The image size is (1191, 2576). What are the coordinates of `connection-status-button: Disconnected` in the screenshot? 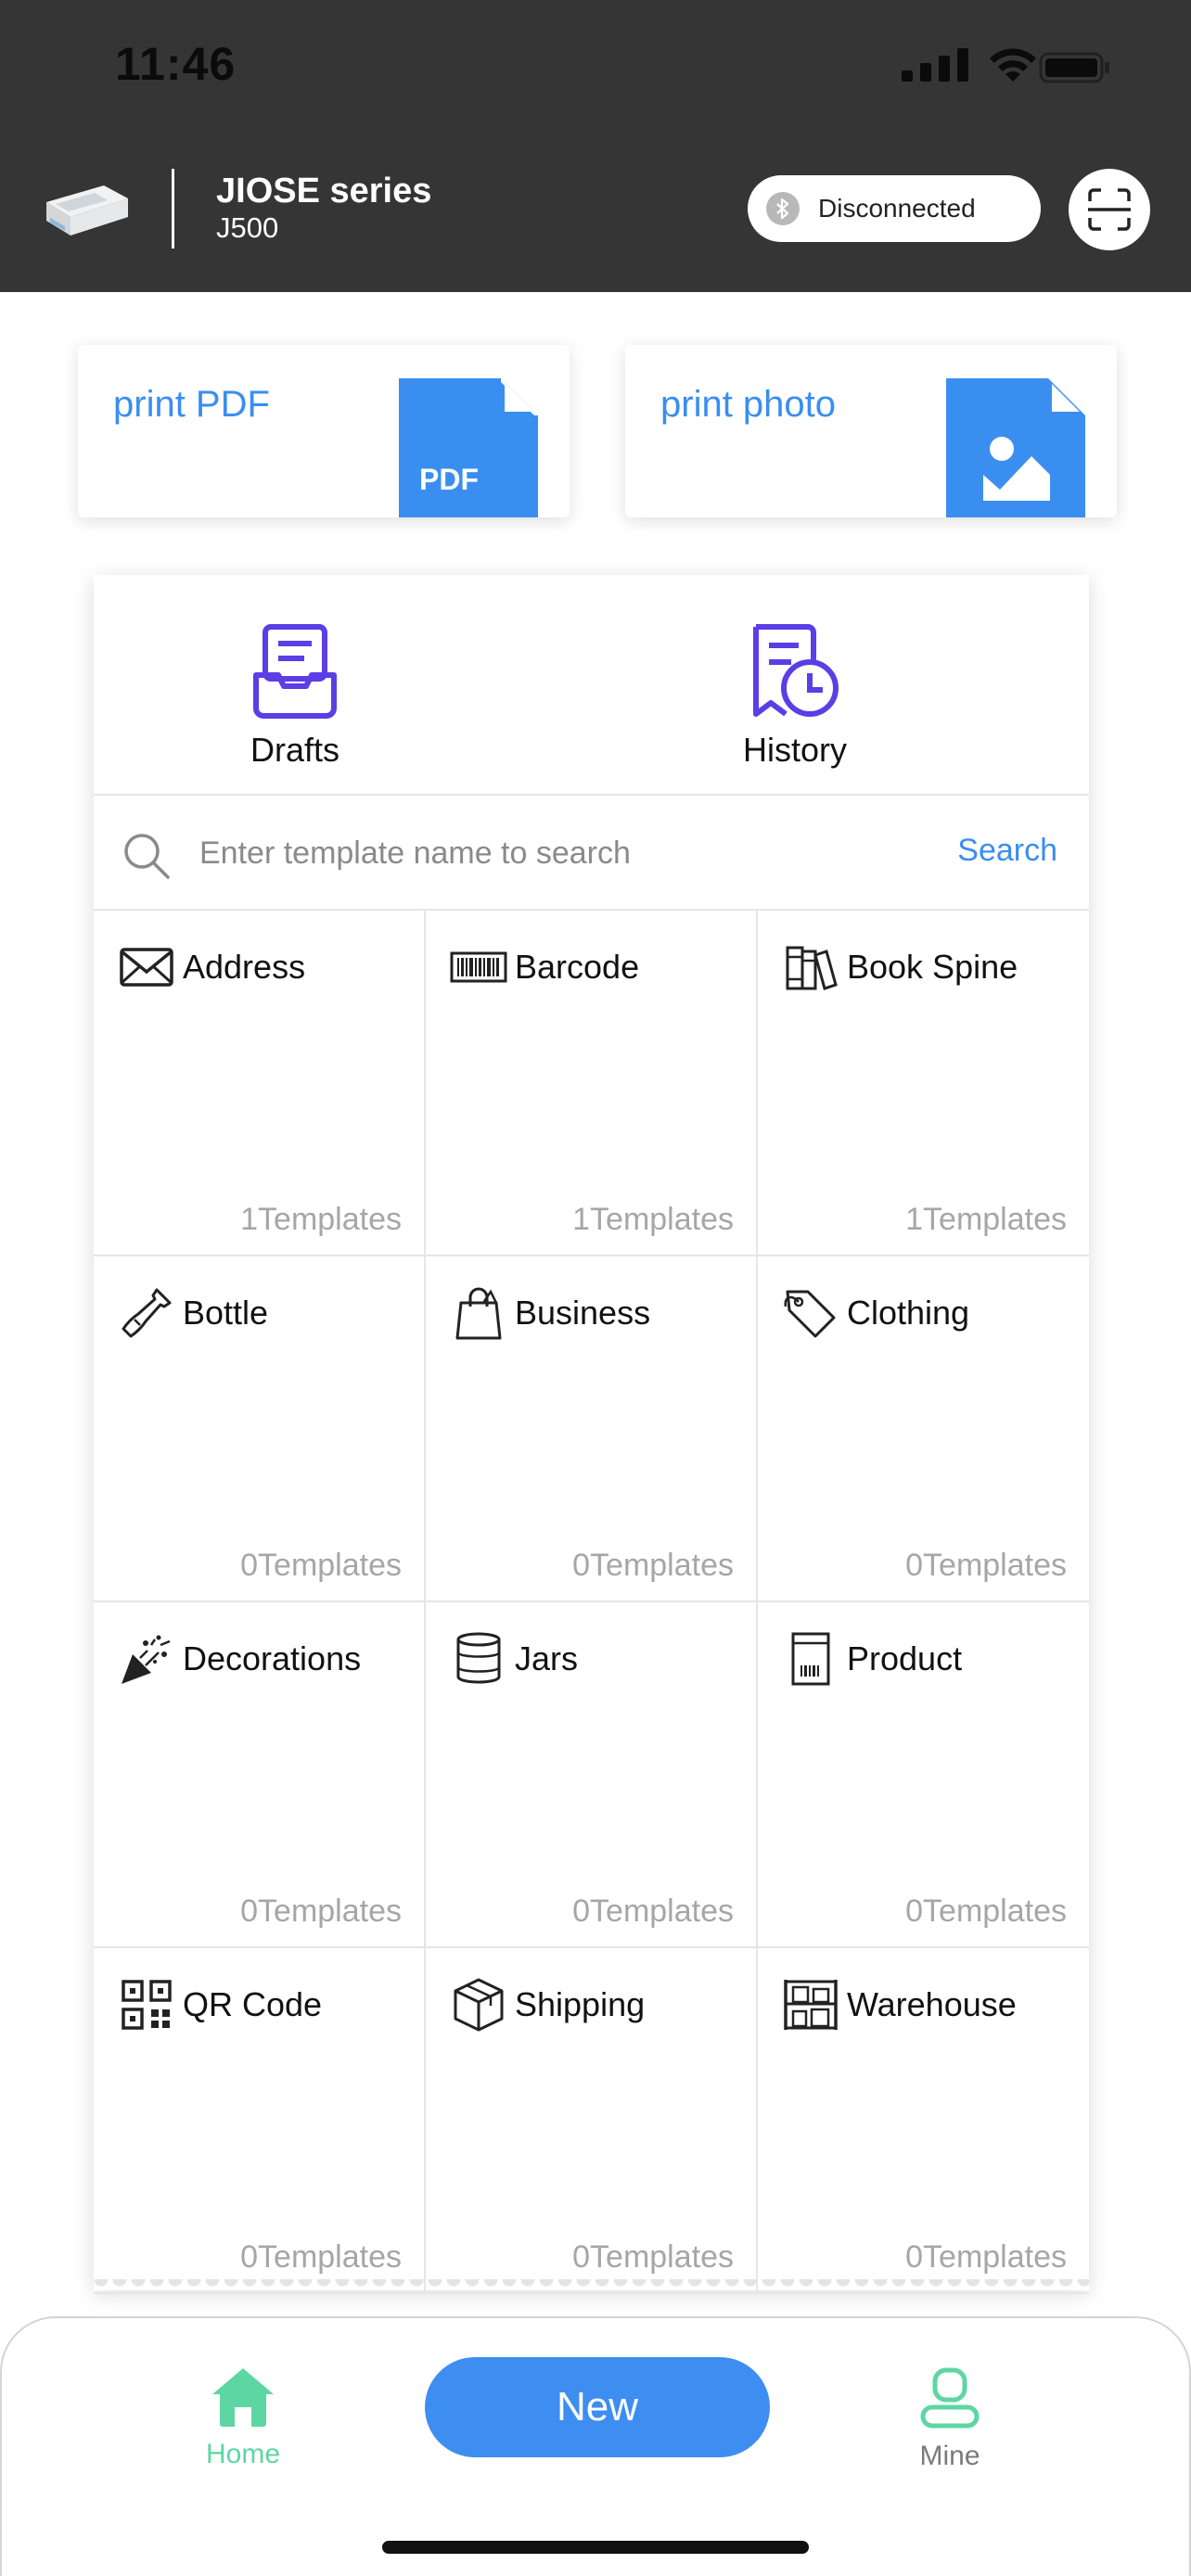 It's located at (894, 208).